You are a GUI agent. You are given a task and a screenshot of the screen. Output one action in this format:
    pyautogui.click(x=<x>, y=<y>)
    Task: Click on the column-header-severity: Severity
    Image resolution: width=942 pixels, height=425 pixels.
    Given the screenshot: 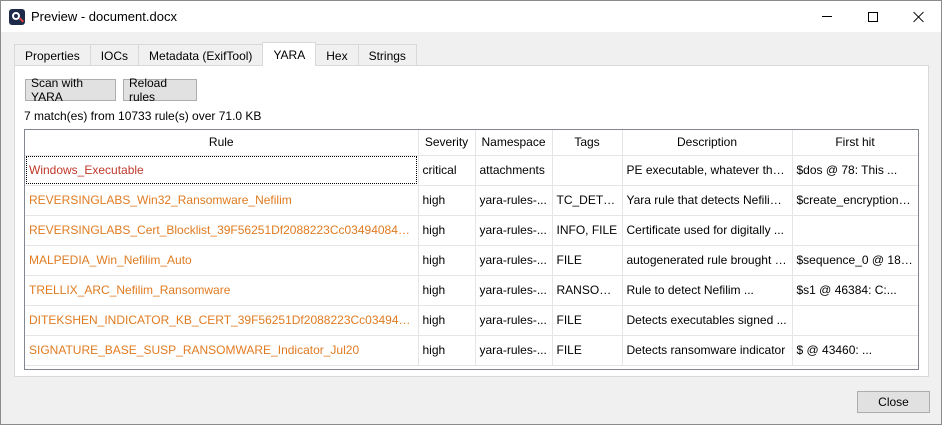 What is the action you would take?
    pyautogui.click(x=447, y=143)
    